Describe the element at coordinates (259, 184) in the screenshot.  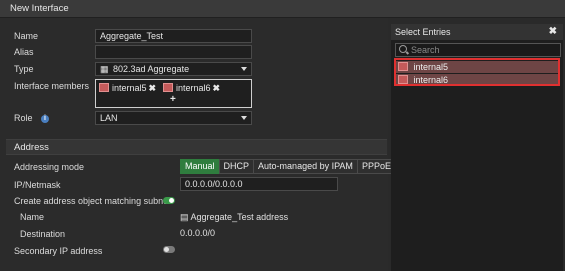
I see `ip-netmask-input: 0.0.0.0/0.0.0.0` at that location.